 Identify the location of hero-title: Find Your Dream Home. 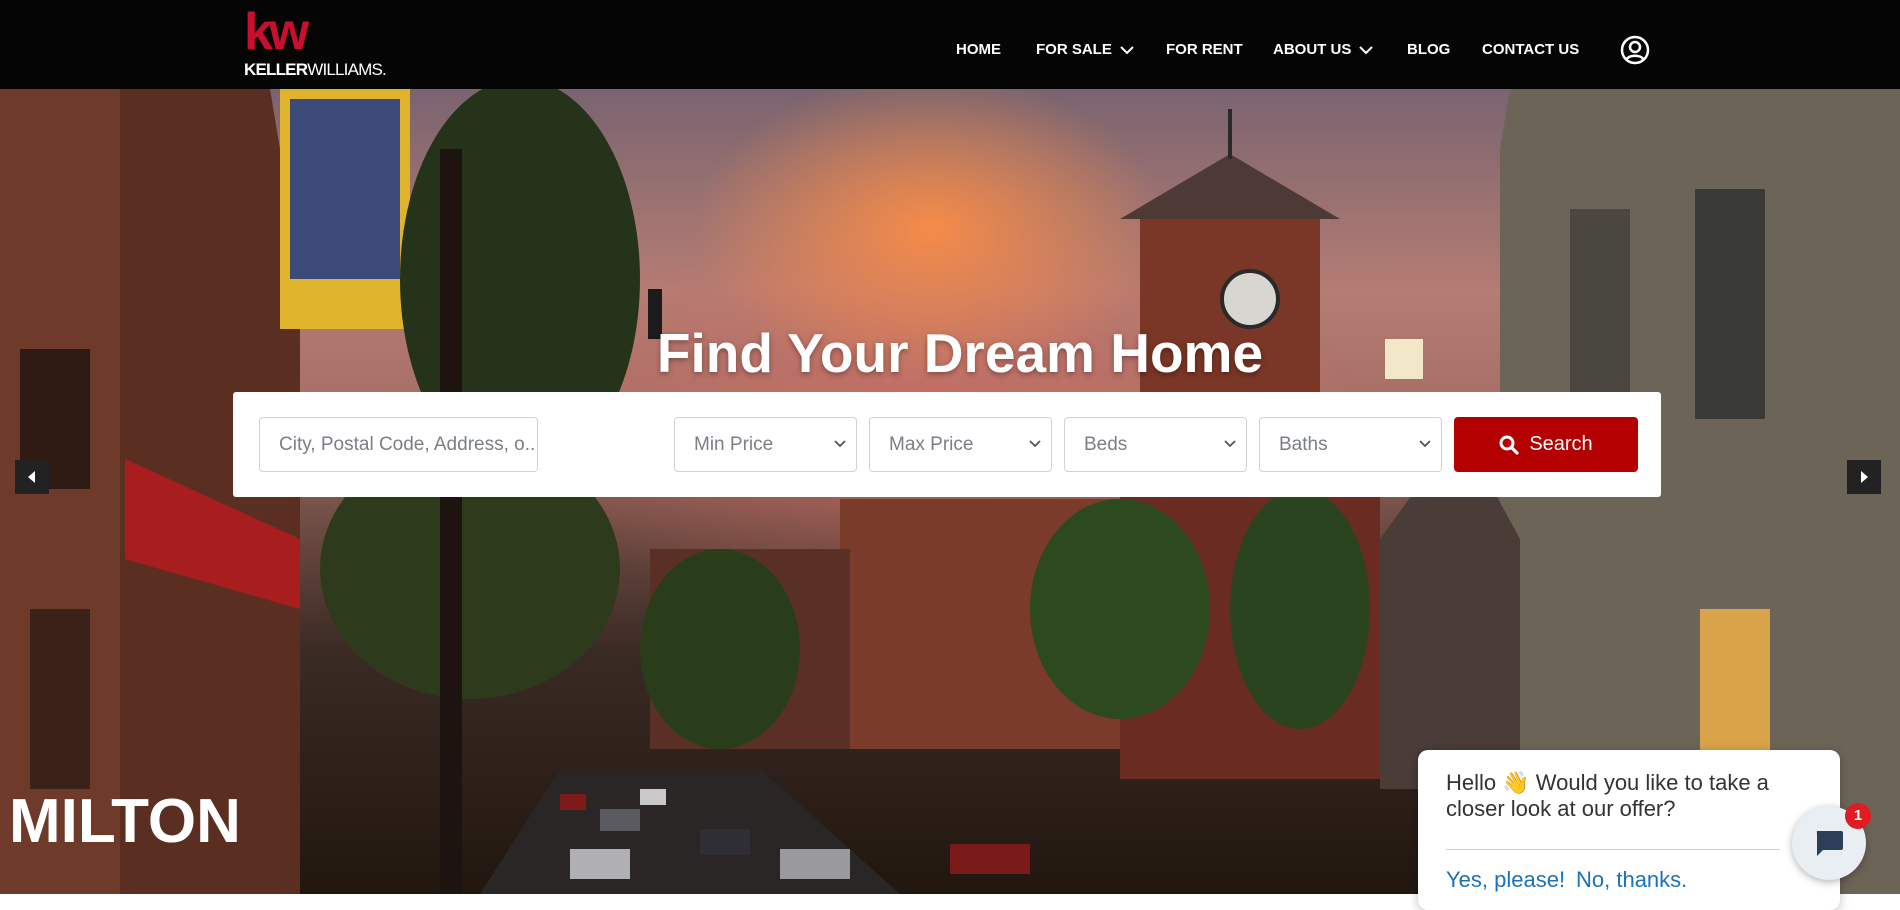
(960, 353).